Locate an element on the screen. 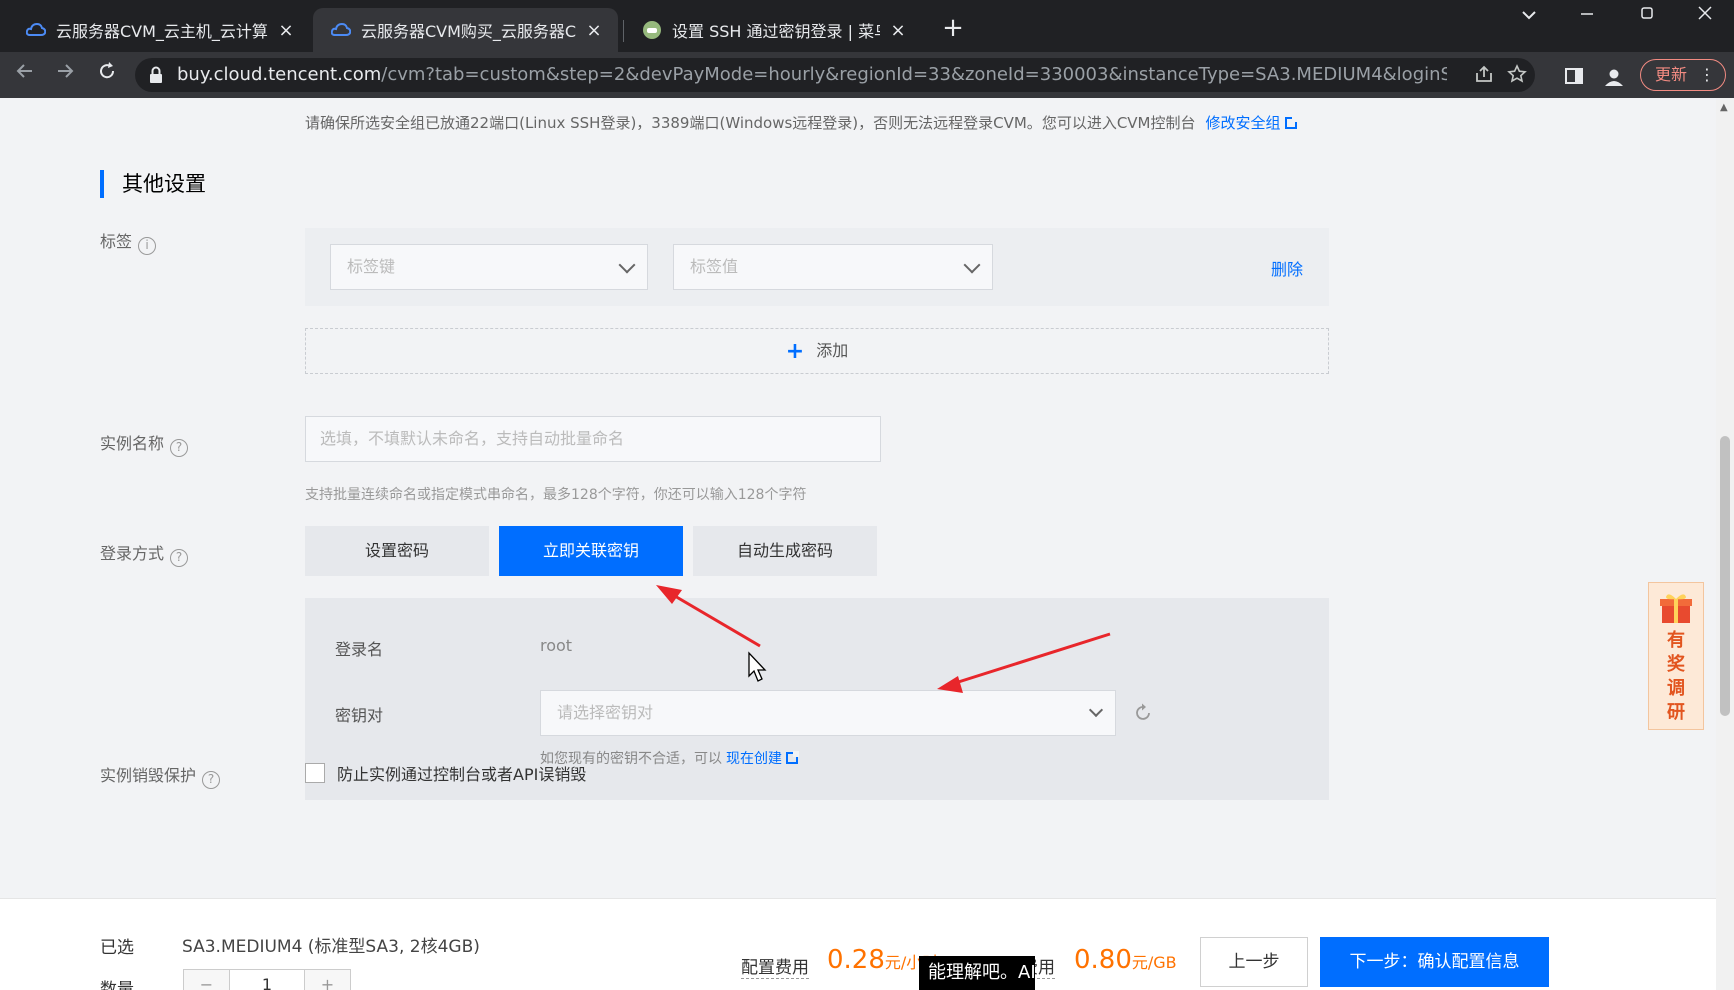  destroy-protection-label-row: 实例销毁保护? is located at coordinates (160, 775).